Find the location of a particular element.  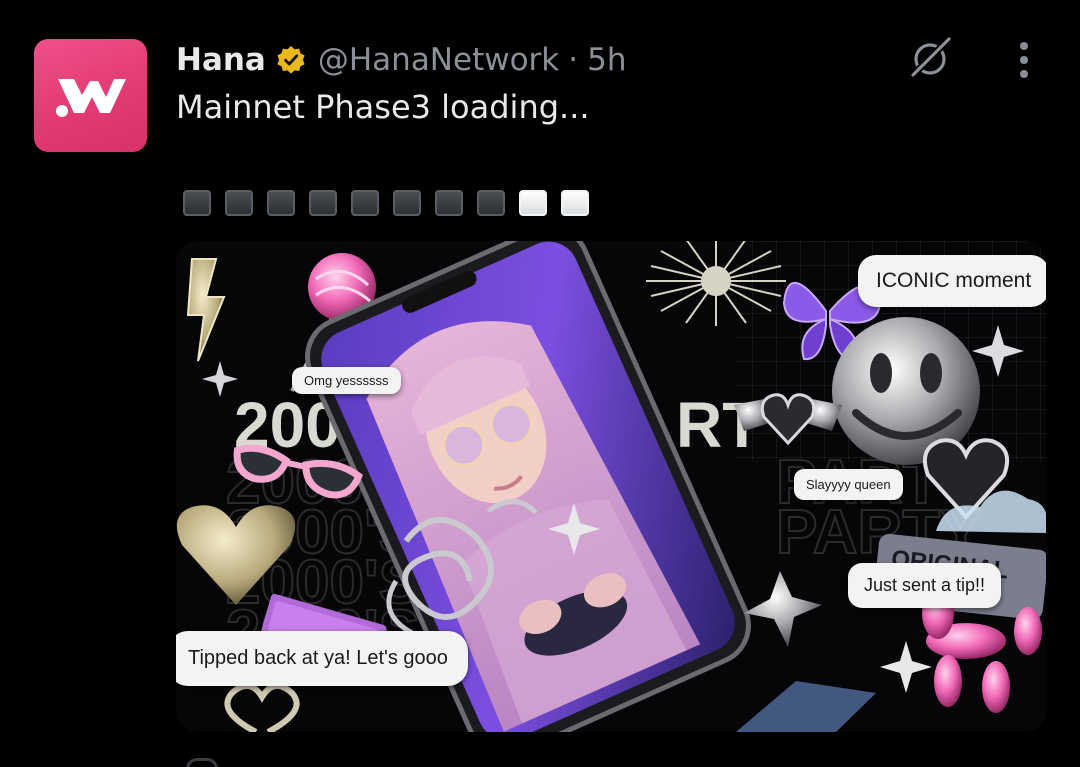

grok-icon is located at coordinates (930, 58).